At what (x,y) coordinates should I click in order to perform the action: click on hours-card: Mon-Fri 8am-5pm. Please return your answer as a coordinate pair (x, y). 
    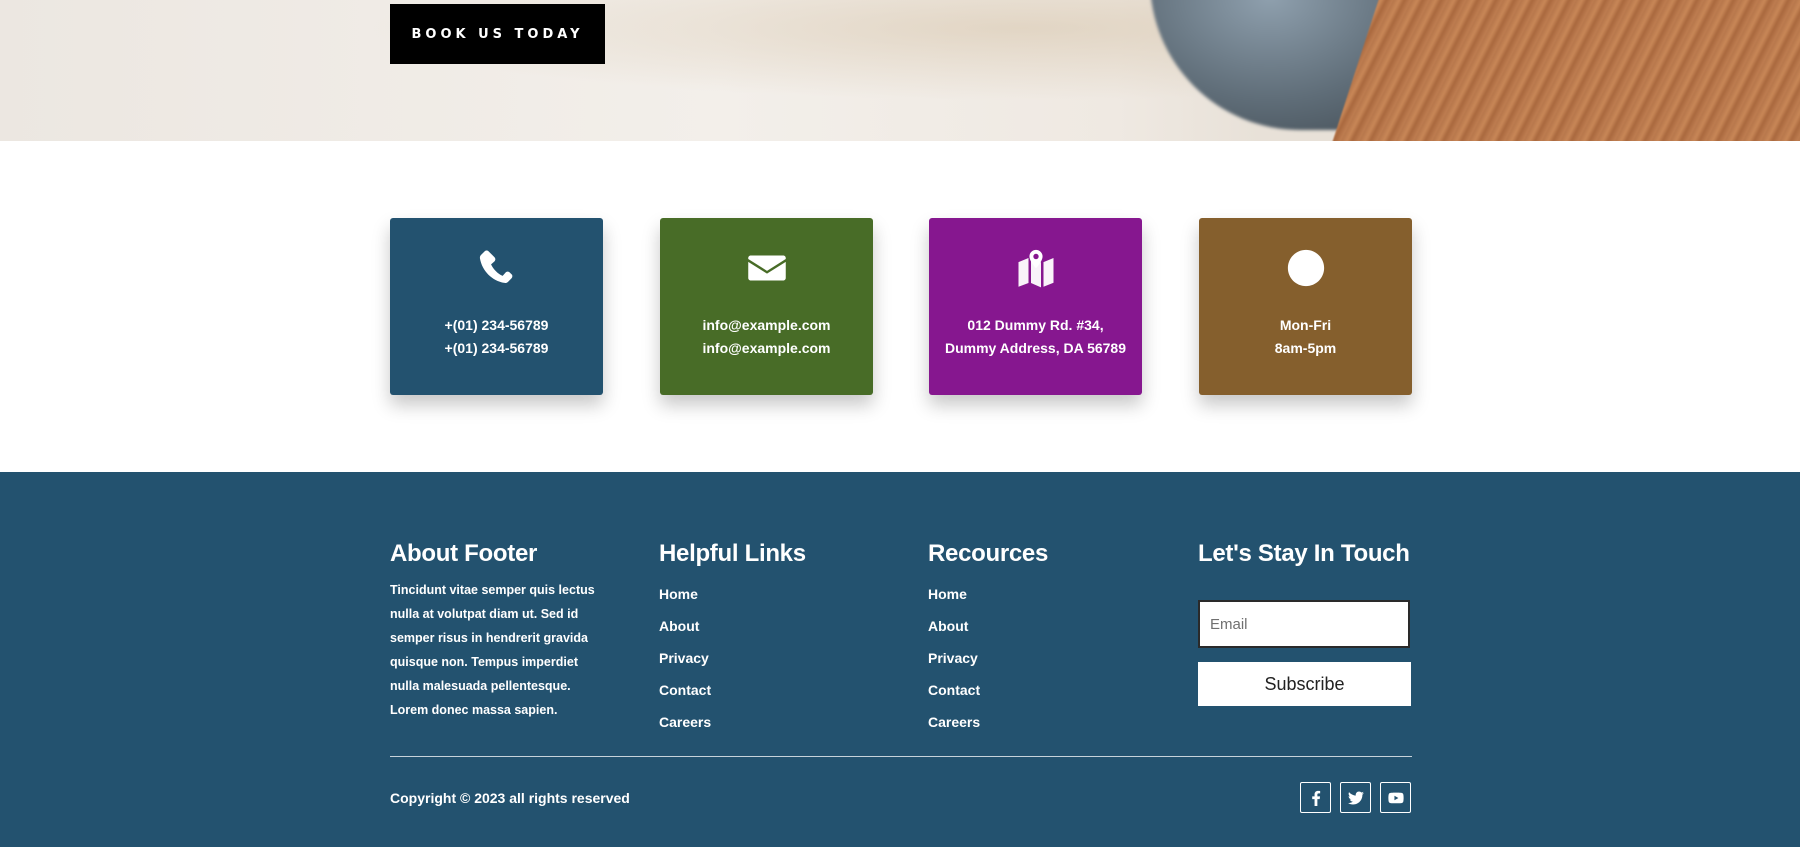
    Looking at the image, I should click on (1305, 306).